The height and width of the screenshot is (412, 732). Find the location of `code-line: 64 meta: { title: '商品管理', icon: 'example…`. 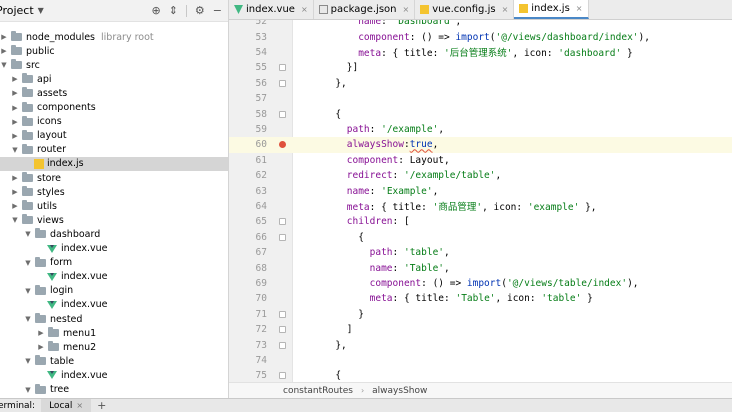

code-line: 64 meta: { title: '商品管理', icon: 'example… is located at coordinates (480, 206).